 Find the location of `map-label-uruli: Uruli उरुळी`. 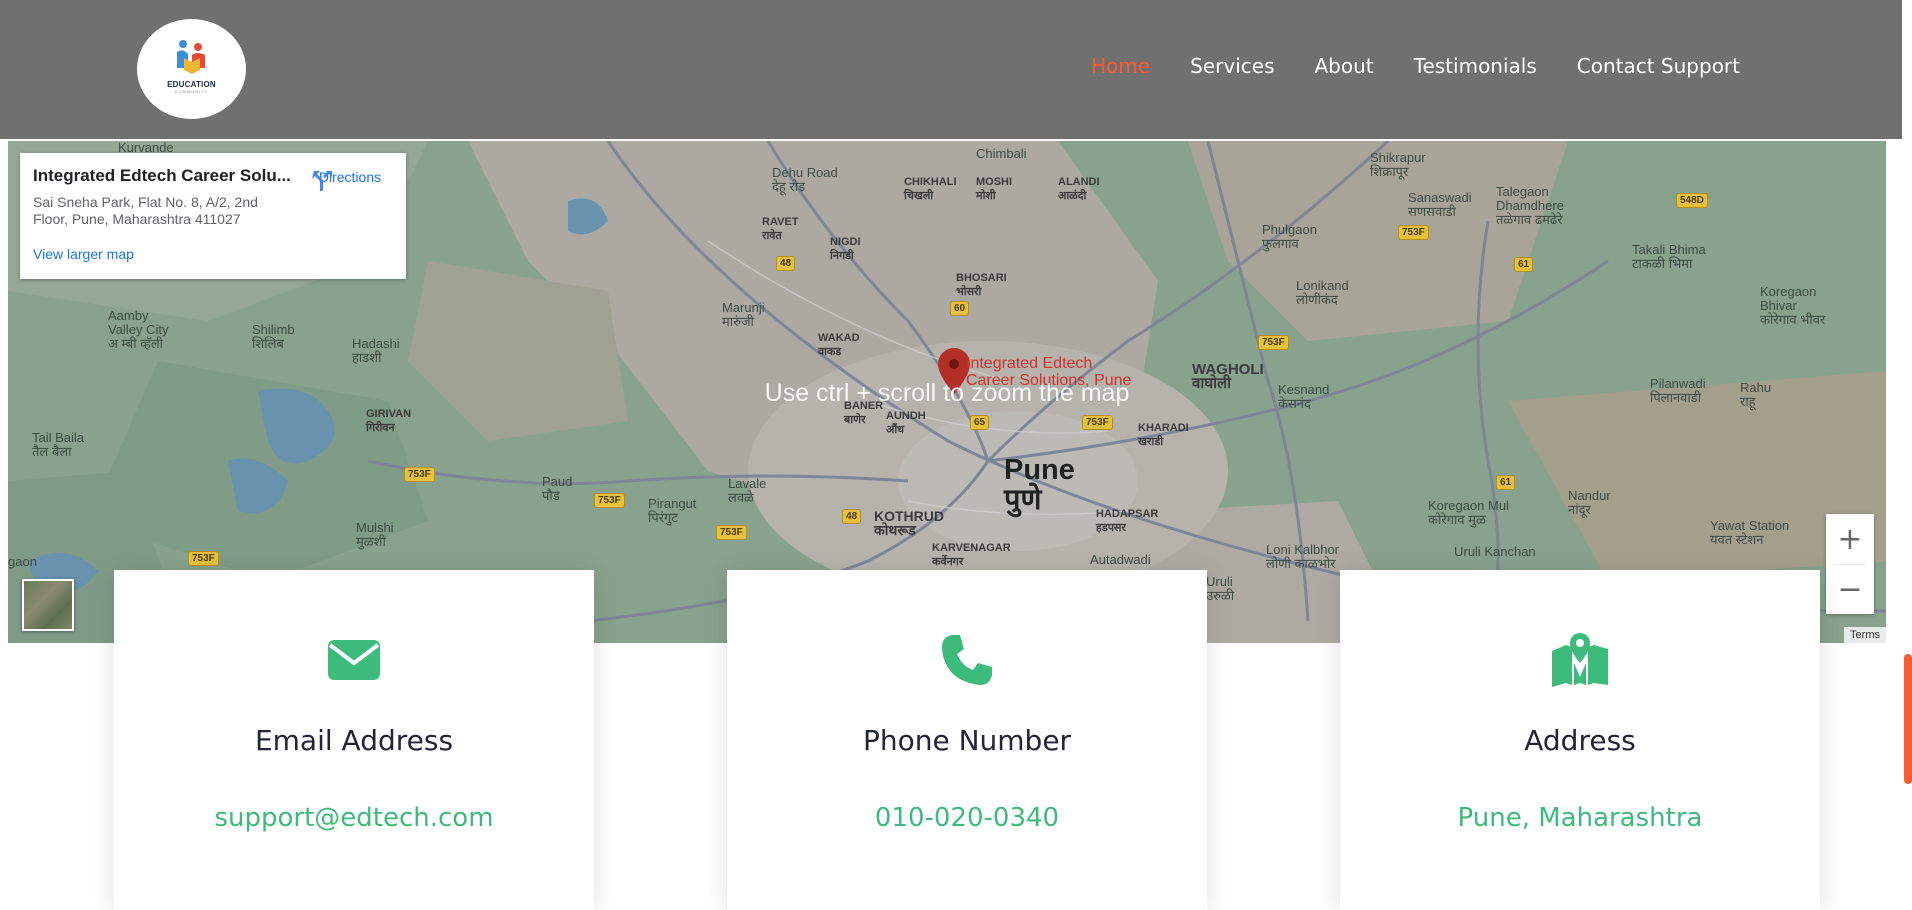

map-label-uruli: Uruli उरुळी is located at coordinates (1220, 588).